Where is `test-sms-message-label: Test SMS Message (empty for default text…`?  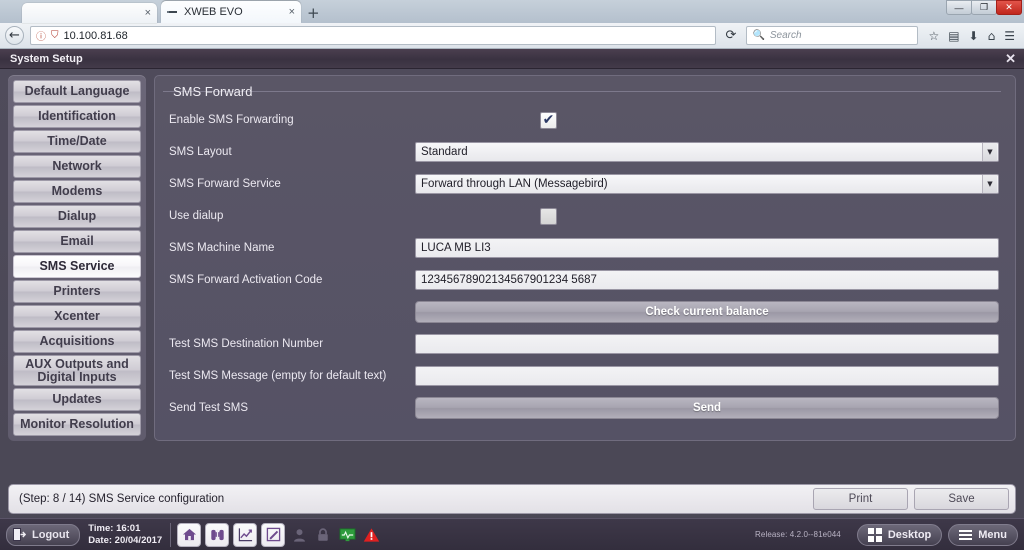 test-sms-message-label: Test SMS Message (empty for default text… is located at coordinates (278, 376).